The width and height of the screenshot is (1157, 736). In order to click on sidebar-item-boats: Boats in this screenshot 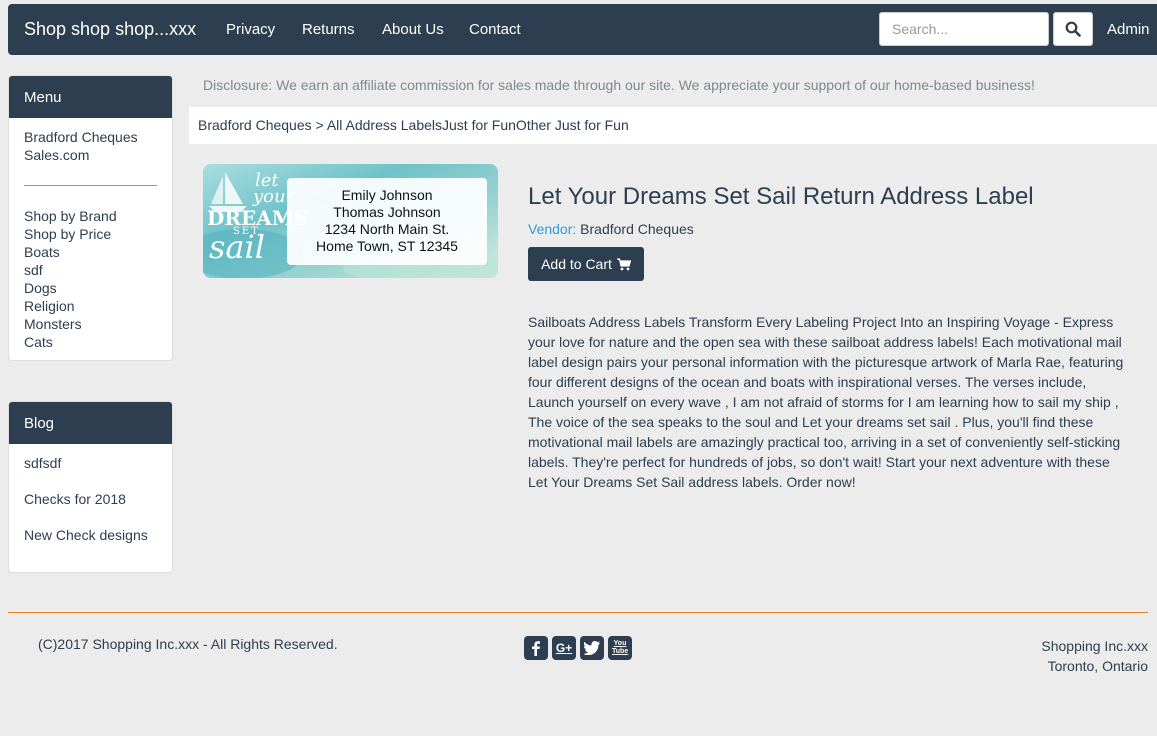, I will do `click(90, 252)`.